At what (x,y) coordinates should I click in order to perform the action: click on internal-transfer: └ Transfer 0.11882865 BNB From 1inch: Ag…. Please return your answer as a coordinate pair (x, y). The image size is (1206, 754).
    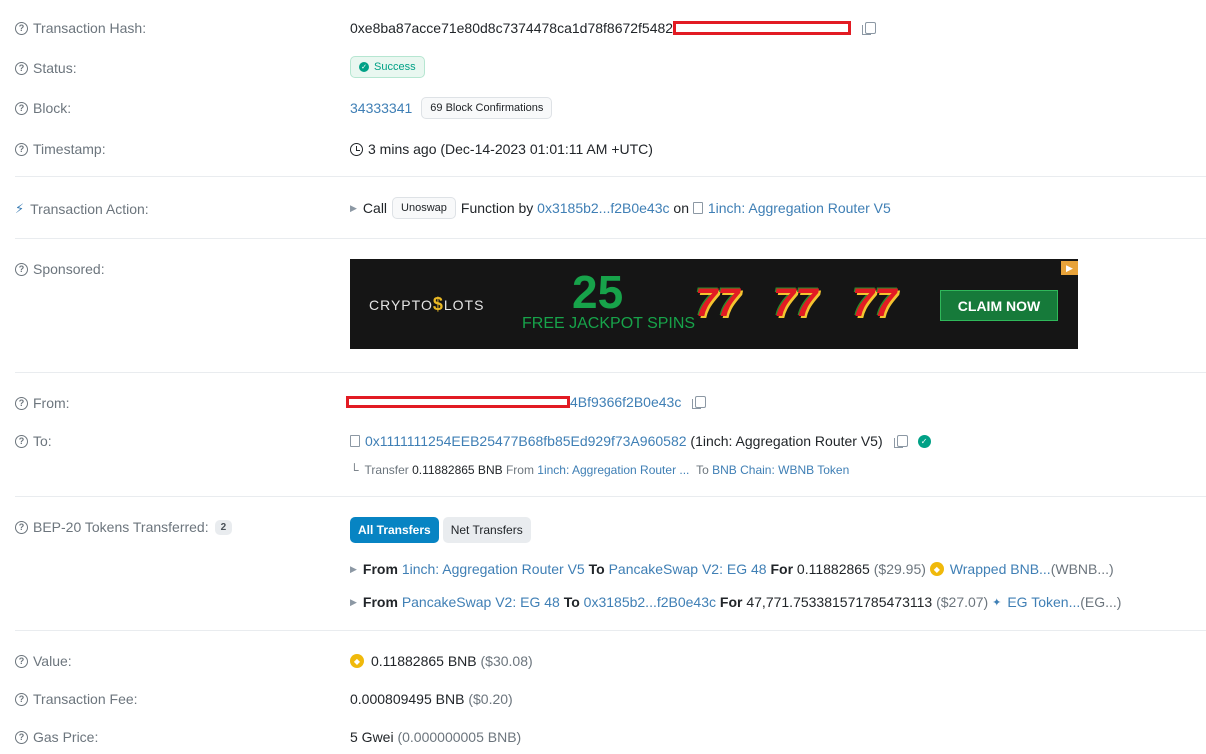
    Looking at the image, I should click on (600, 470).